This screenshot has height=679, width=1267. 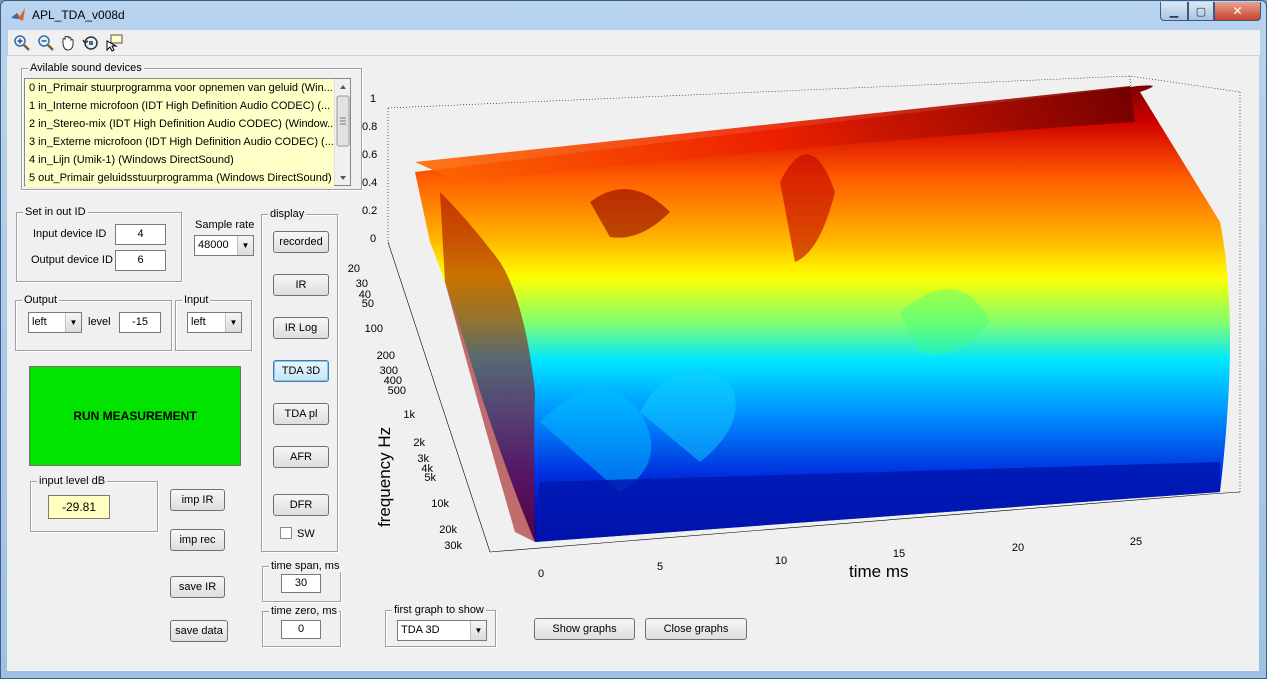 What do you see at coordinates (1201, 11) in the screenshot?
I see `maximize-button: ▢` at bounding box center [1201, 11].